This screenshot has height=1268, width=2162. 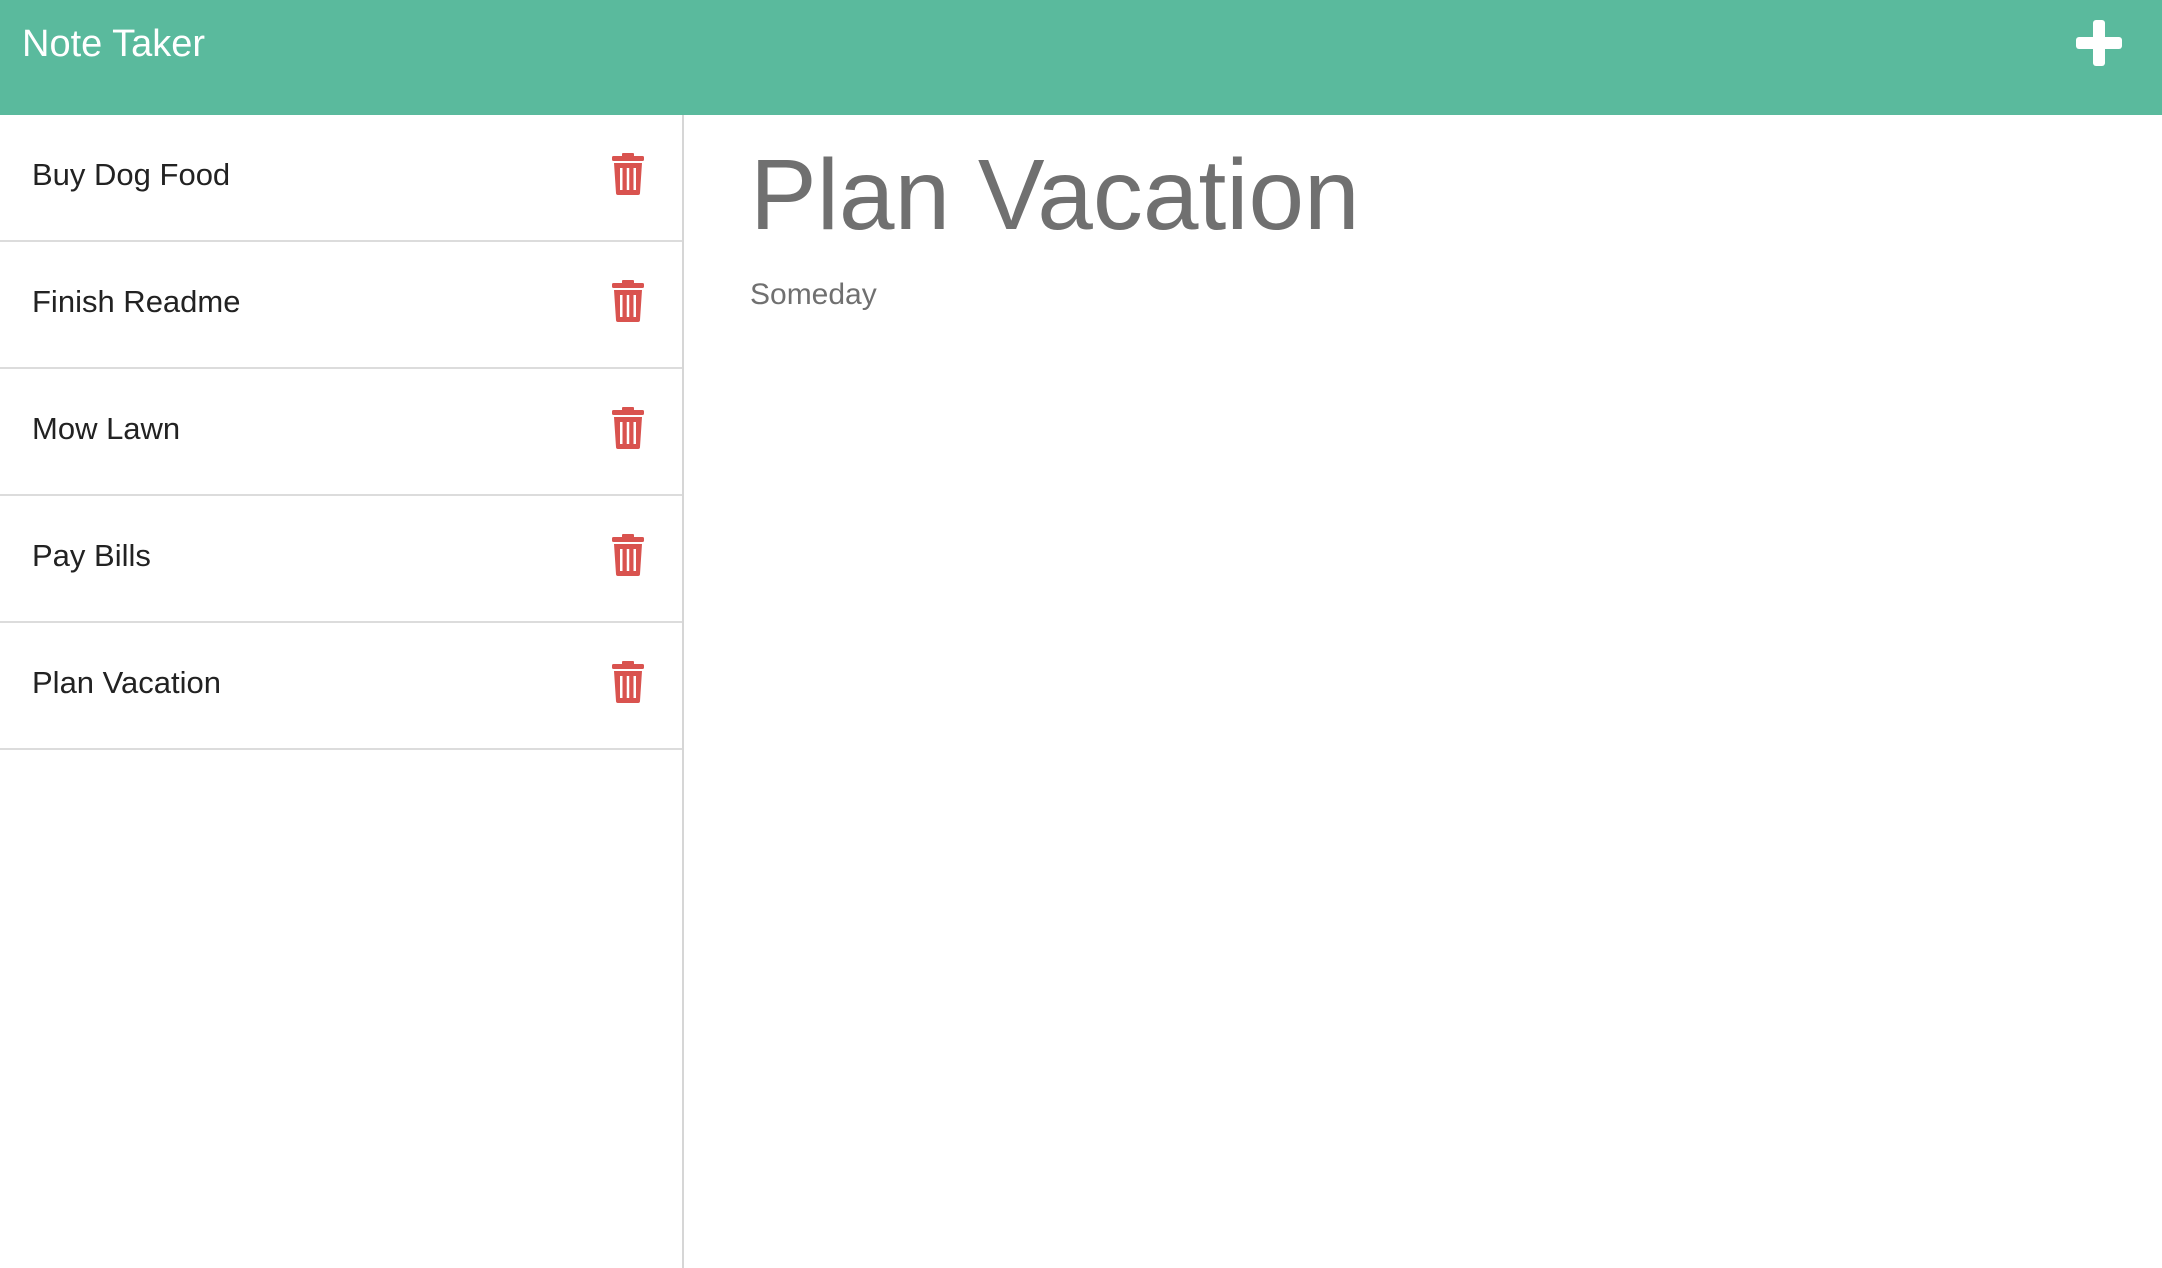 I want to click on list-item: Buy Dog Food, so click(x=341, y=178).